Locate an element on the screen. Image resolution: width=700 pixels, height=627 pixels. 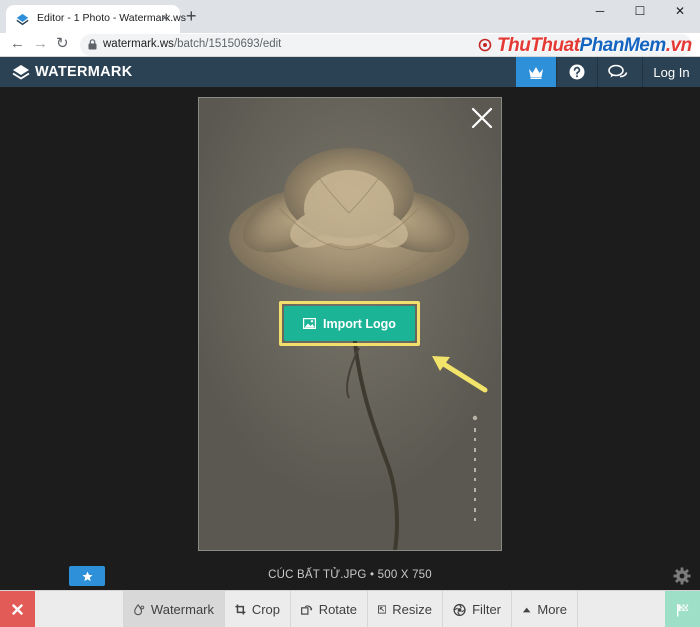
tool-watermark: Watermark is located at coordinates (174, 609).